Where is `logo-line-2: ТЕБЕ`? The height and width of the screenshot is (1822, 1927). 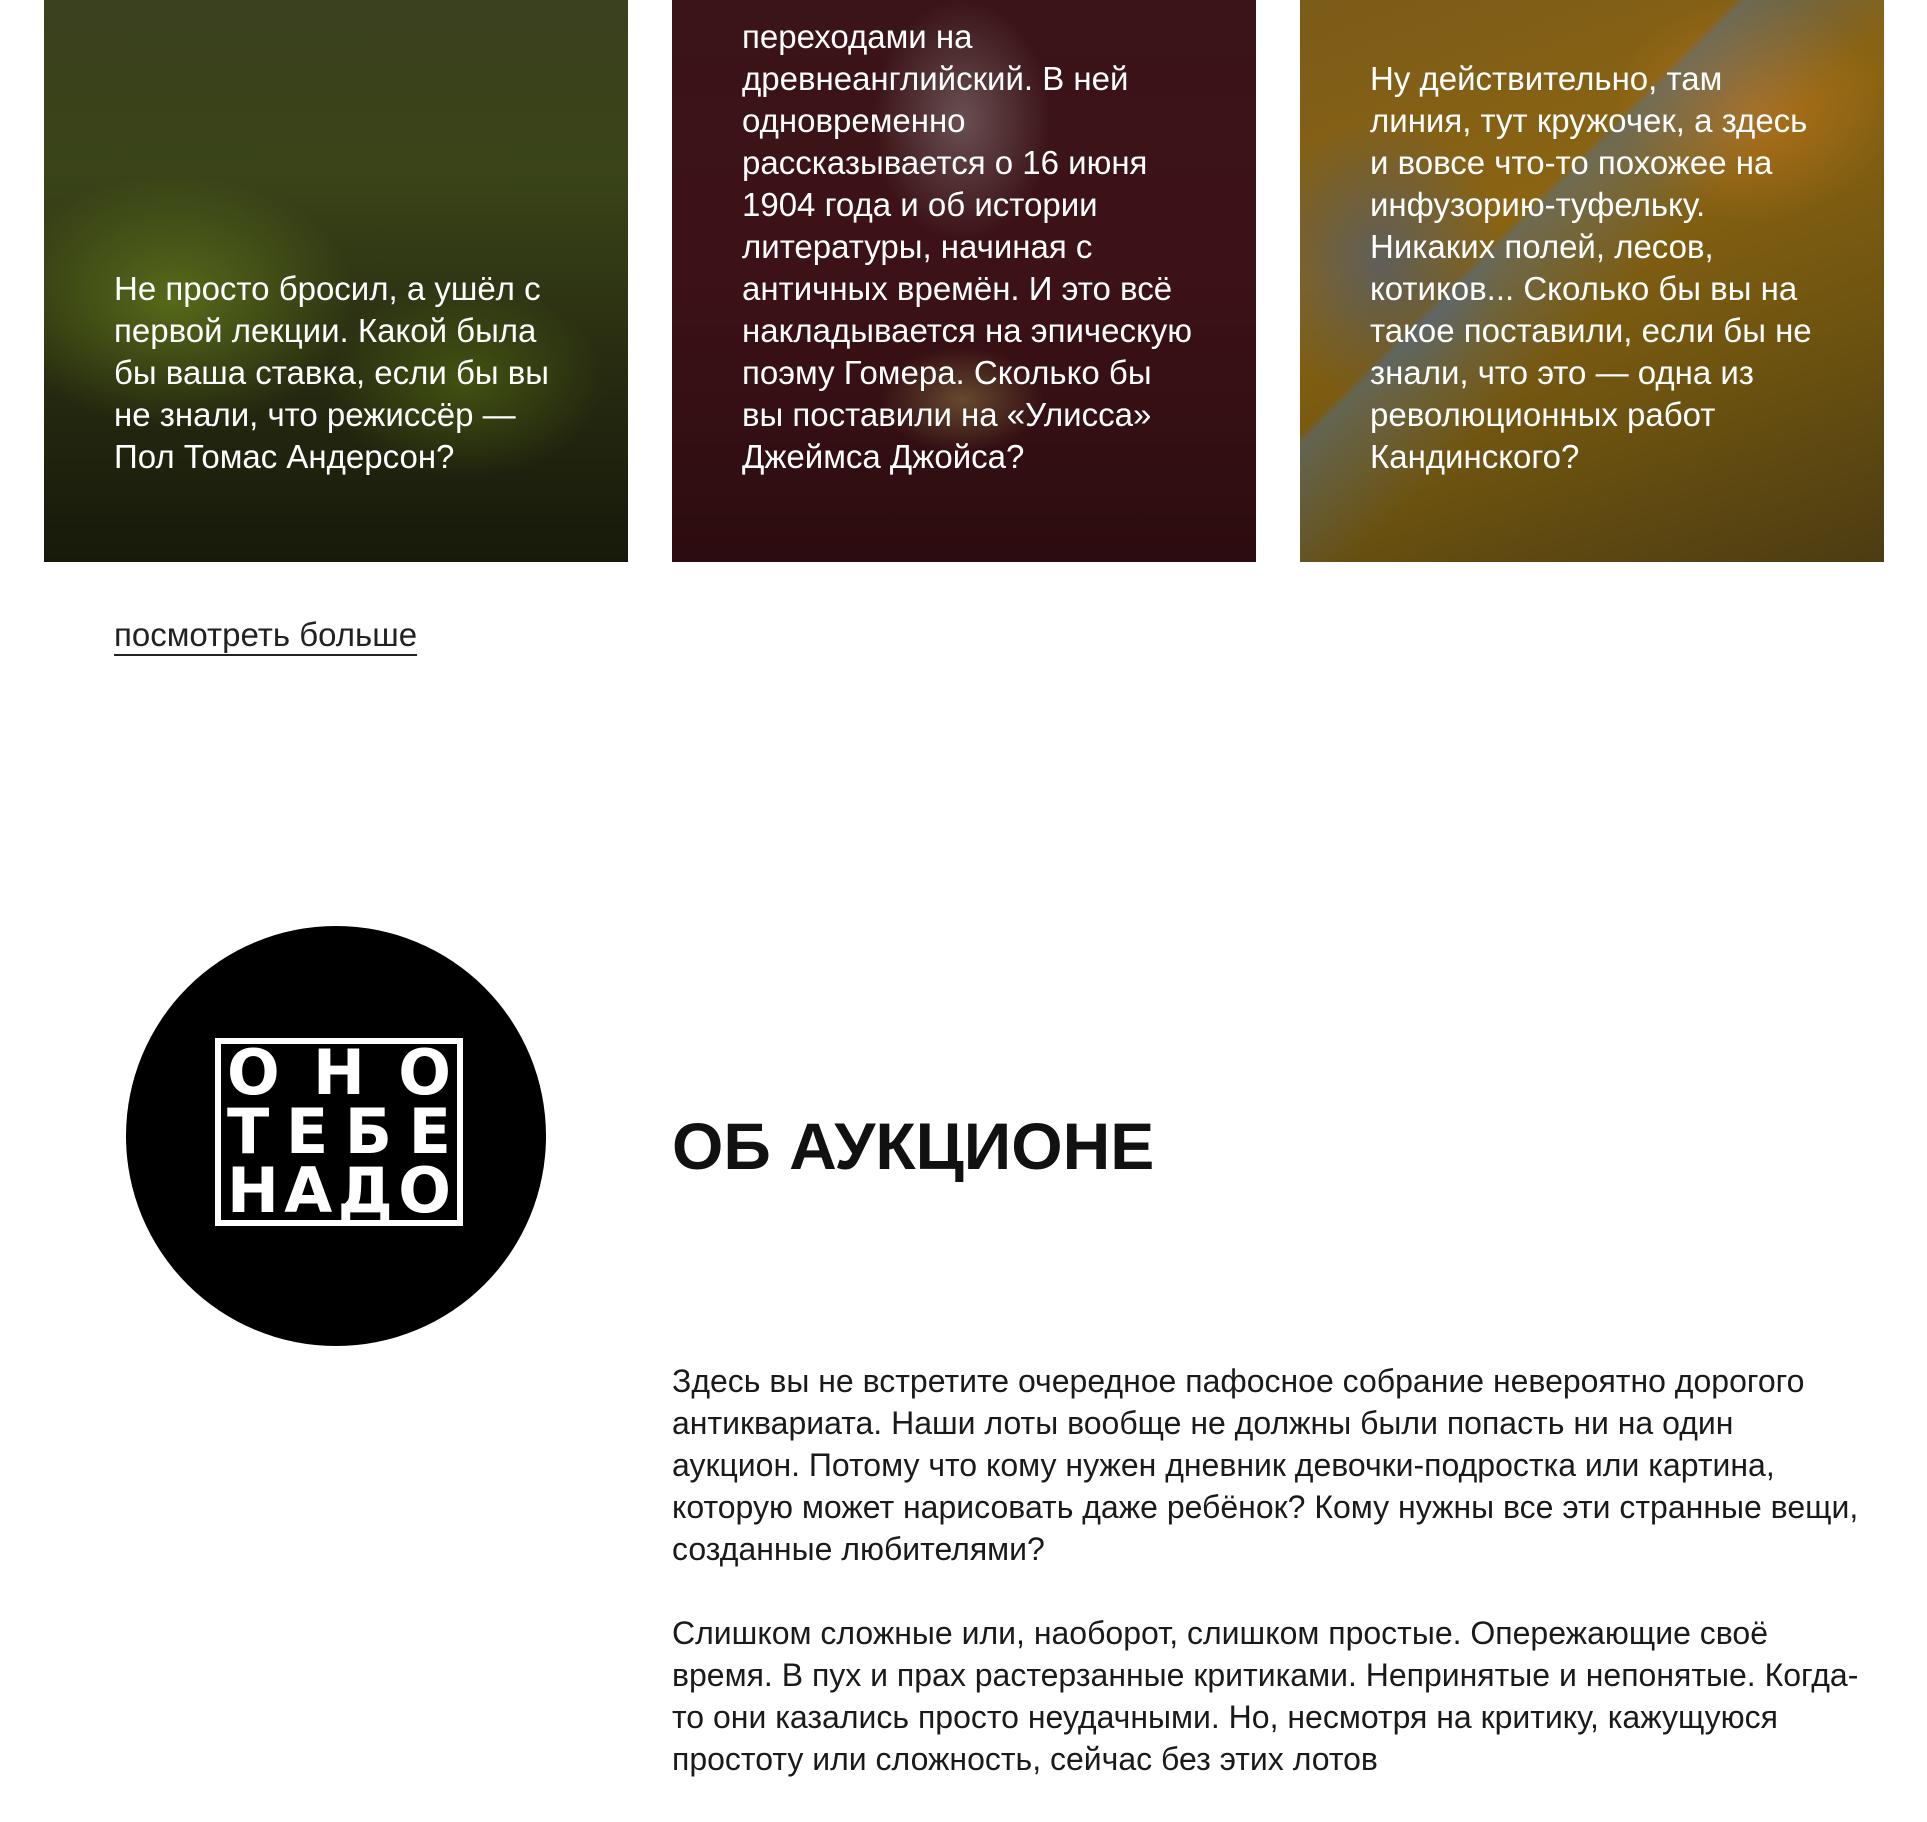
logo-line-2: ТЕБЕ is located at coordinates (339, 1131).